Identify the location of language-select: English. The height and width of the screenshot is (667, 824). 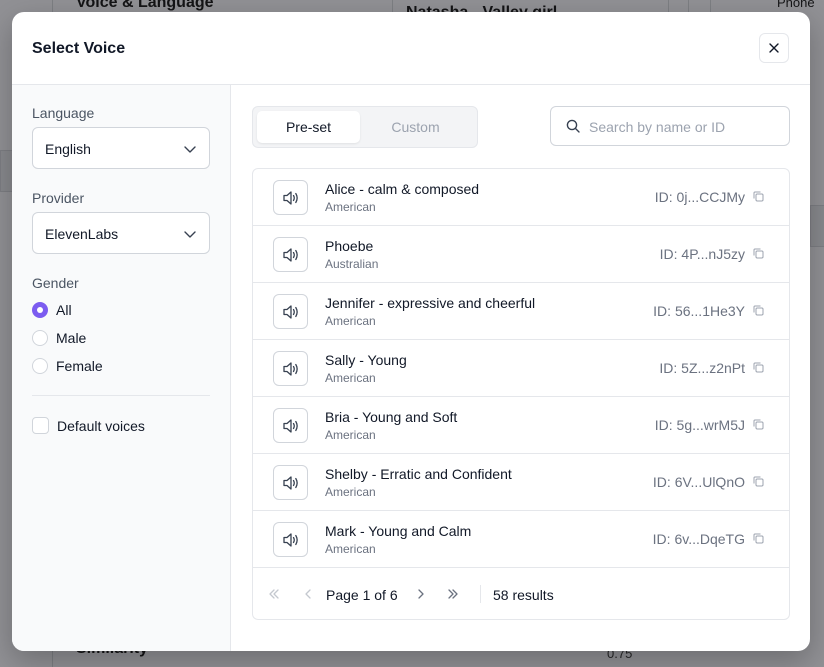
(121, 148).